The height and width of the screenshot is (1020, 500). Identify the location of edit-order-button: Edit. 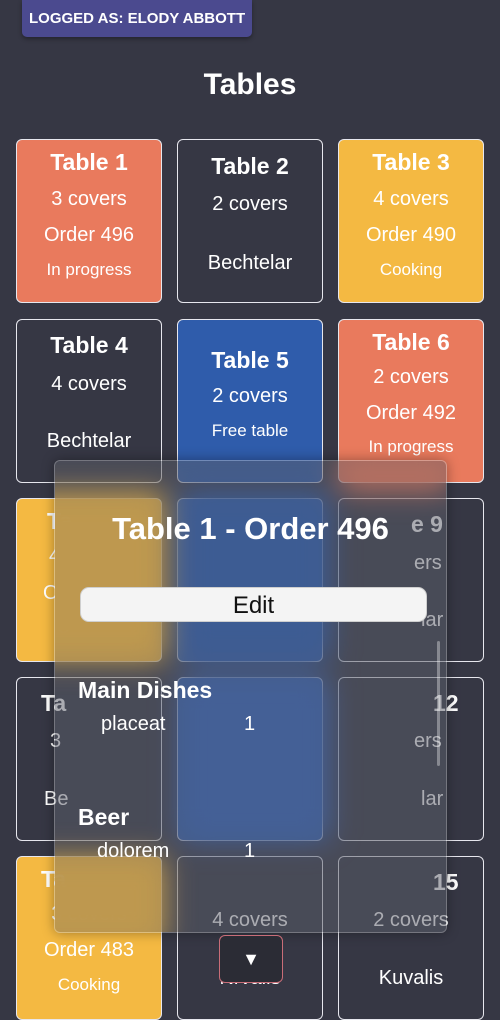
(253, 604).